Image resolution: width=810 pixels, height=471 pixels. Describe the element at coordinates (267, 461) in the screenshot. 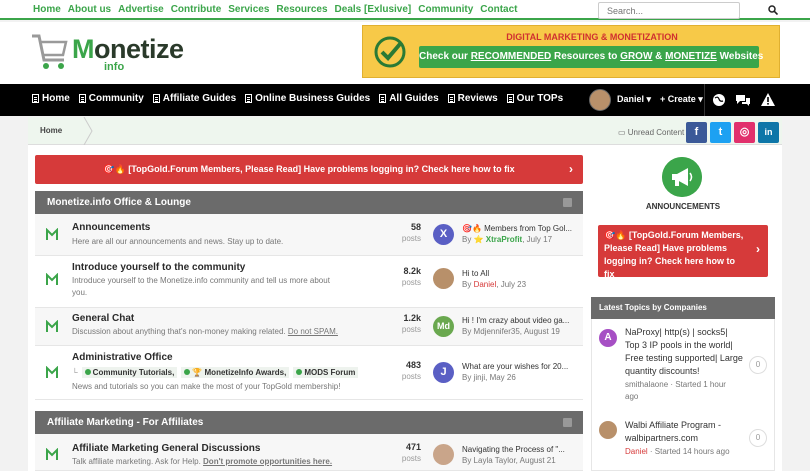

I see `forum-rule-link: Don't promote opportunities here.` at that location.